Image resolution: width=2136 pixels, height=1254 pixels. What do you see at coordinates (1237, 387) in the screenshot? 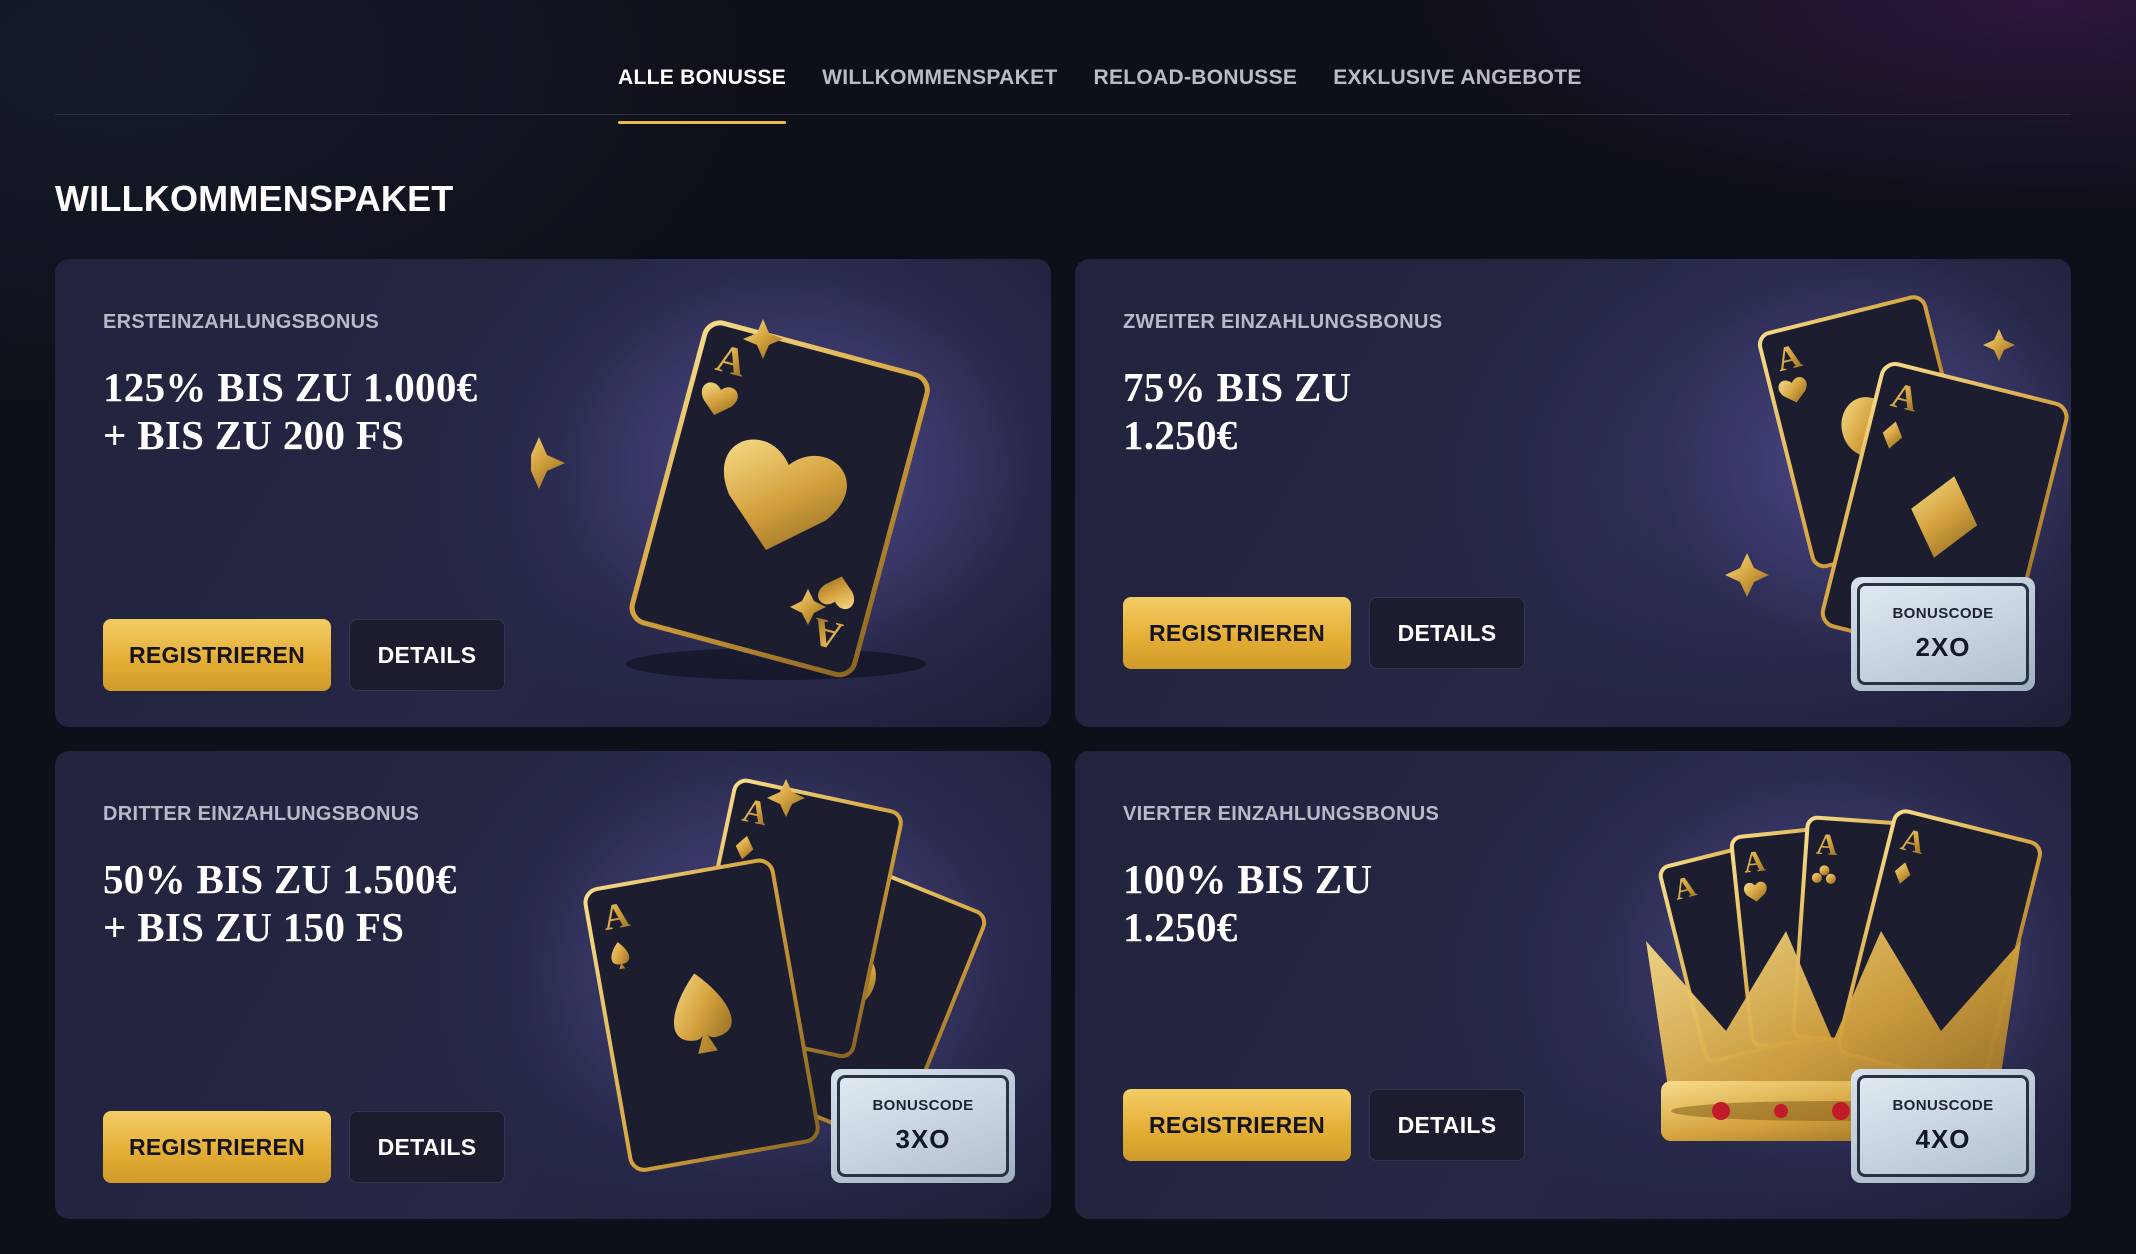
I see `headline-line-1: 75% BIS ZU` at bounding box center [1237, 387].